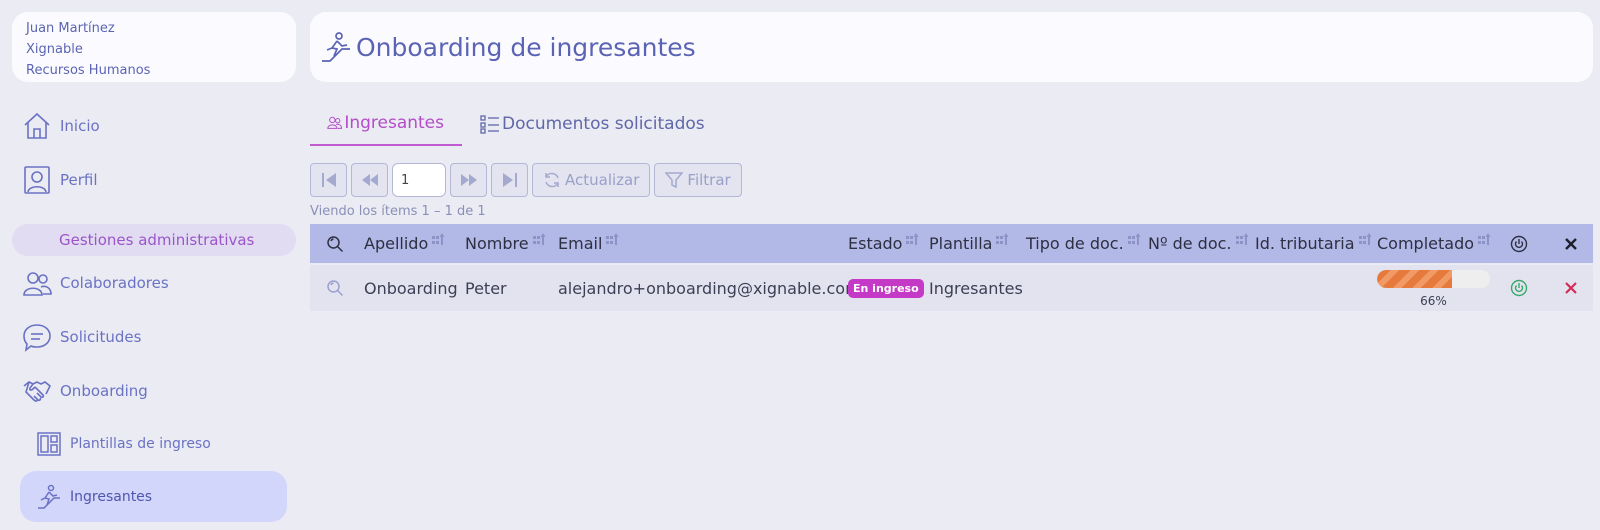 The height and width of the screenshot is (530, 1600). Describe the element at coordinates (70, 28) in the screenshot. I see `user-name: Juan Martínez` at that location.